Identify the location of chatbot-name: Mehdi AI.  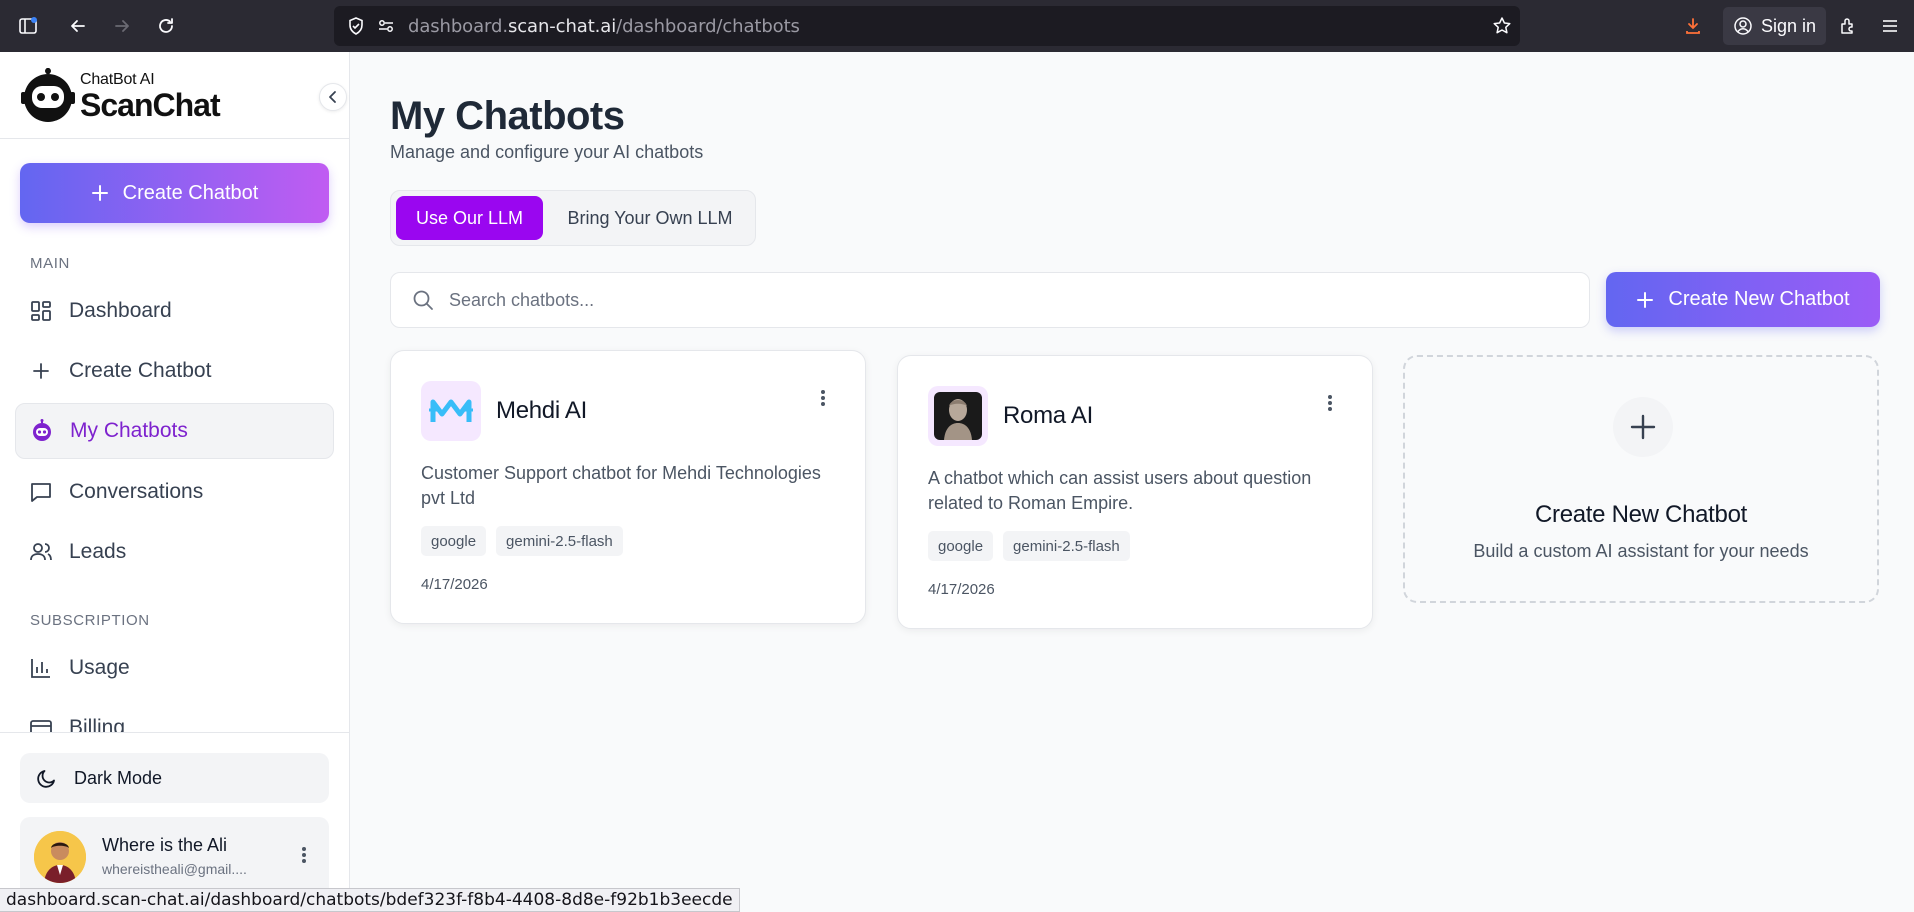
(541, 410).